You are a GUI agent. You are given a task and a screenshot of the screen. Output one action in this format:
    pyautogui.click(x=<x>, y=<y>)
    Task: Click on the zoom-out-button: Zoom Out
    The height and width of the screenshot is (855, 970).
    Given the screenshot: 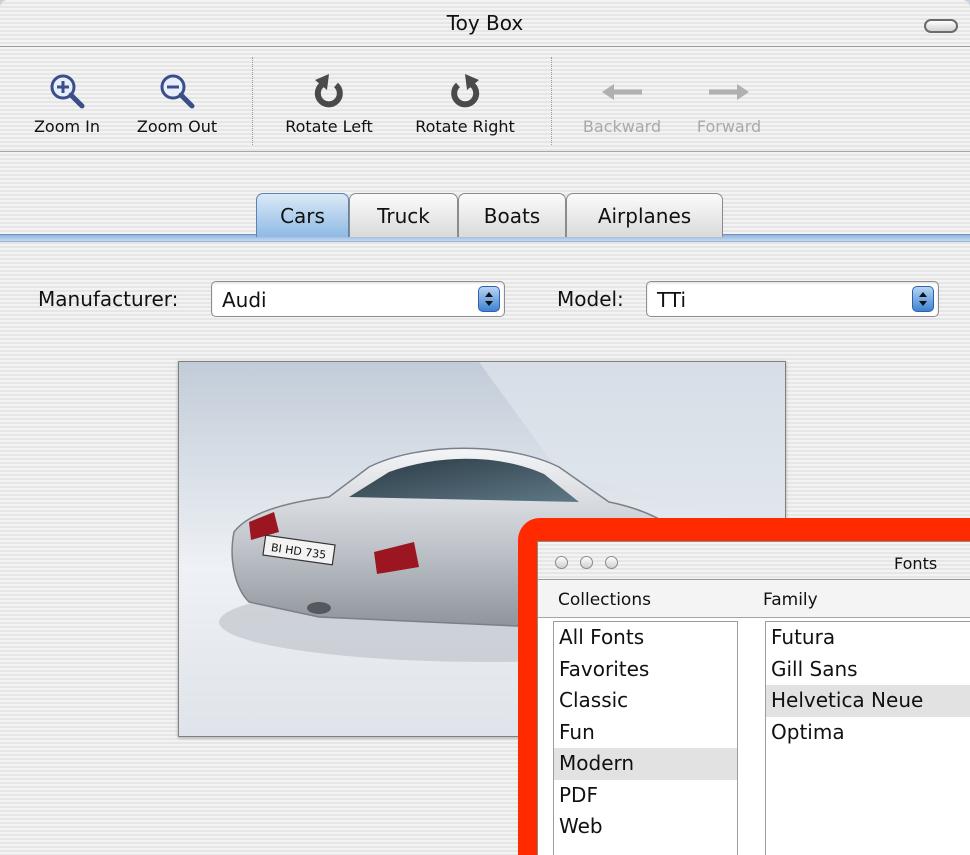 What is the action you would take?
    pyautogui.click(x=177, y=101)
    